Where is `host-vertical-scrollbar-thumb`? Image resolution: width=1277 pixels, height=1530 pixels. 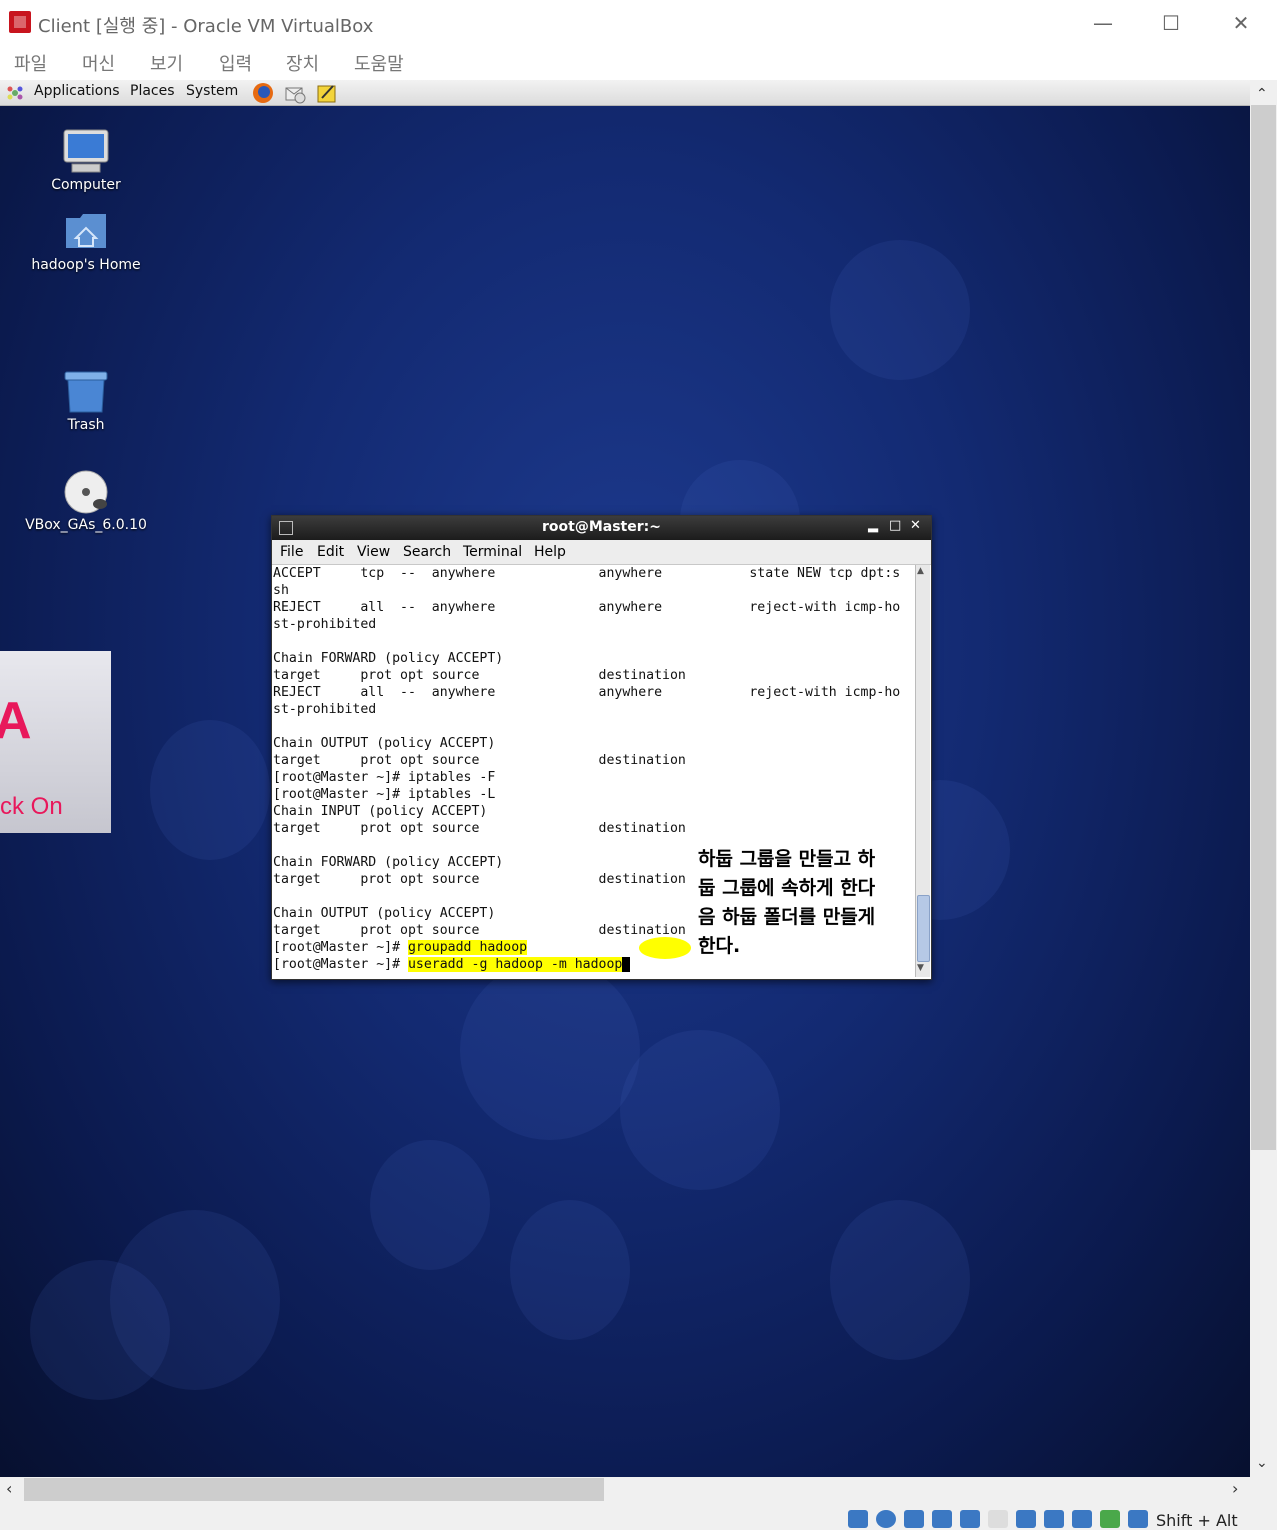
host-vertical-scrollbar-thumb is located at coordinates (1263, 627).